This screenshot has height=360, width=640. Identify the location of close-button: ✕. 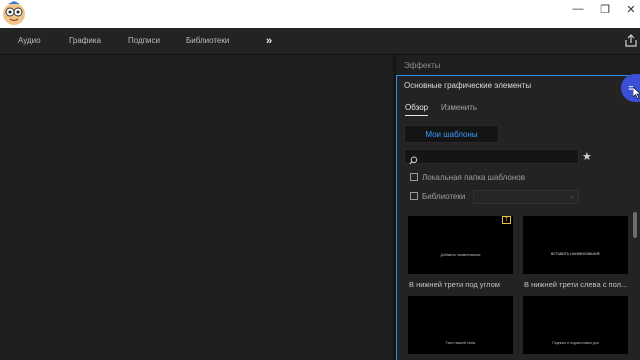
(628, 9).